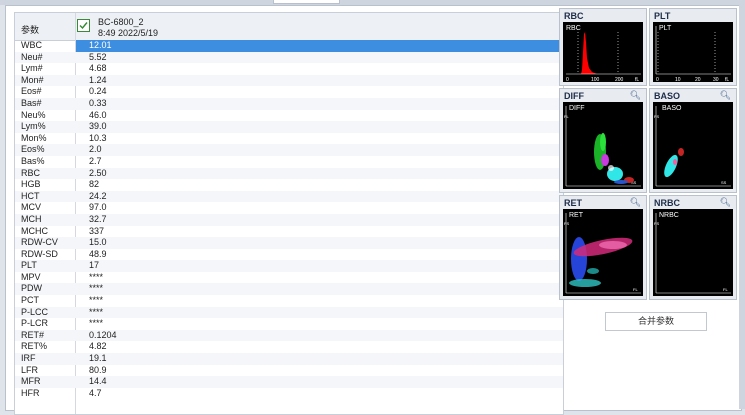 The width and height of the screenshot is (745, 415). What do you see at coordinates (31, 172) in the screenshot?
I see `param-name: RBC` at bounding box center [31, 172].